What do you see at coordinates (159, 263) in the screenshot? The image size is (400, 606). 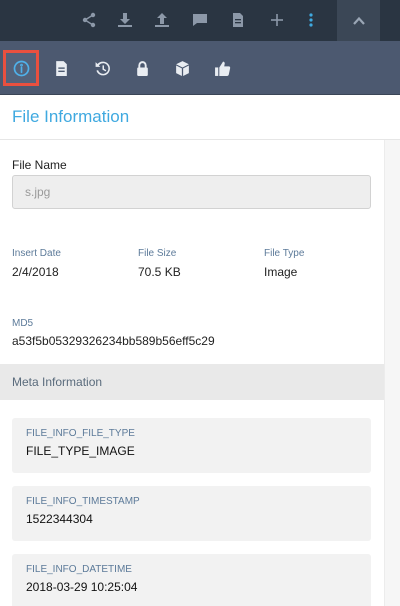 I see `file-size: File Size 70.5 KB` at bounding box center [159, 263].